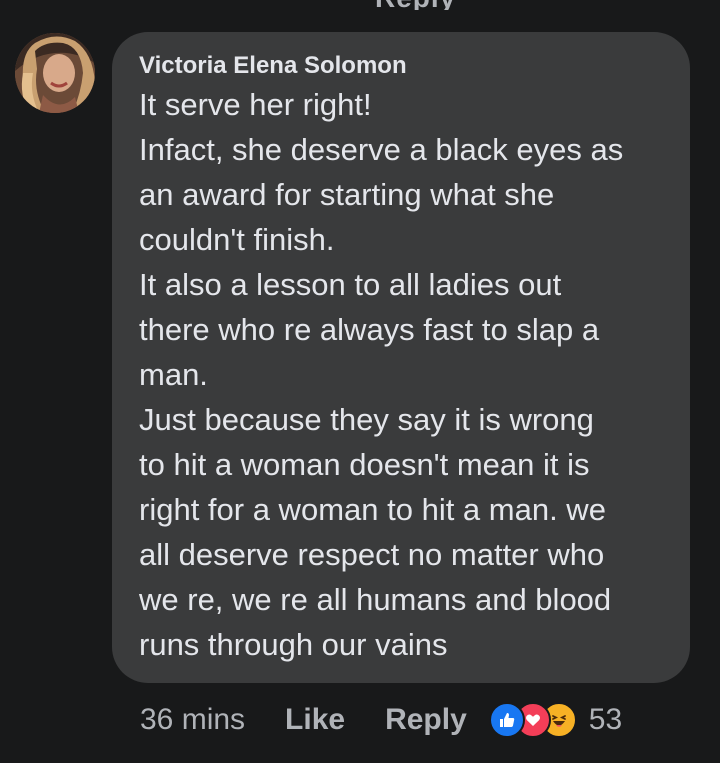 Image resolution: width=720 pixels, height=763 pixels. Describe the element at coordinates (381, 720) in the screenshot. I see `comment-actions: 36 mins Like Reply 53` at that location.